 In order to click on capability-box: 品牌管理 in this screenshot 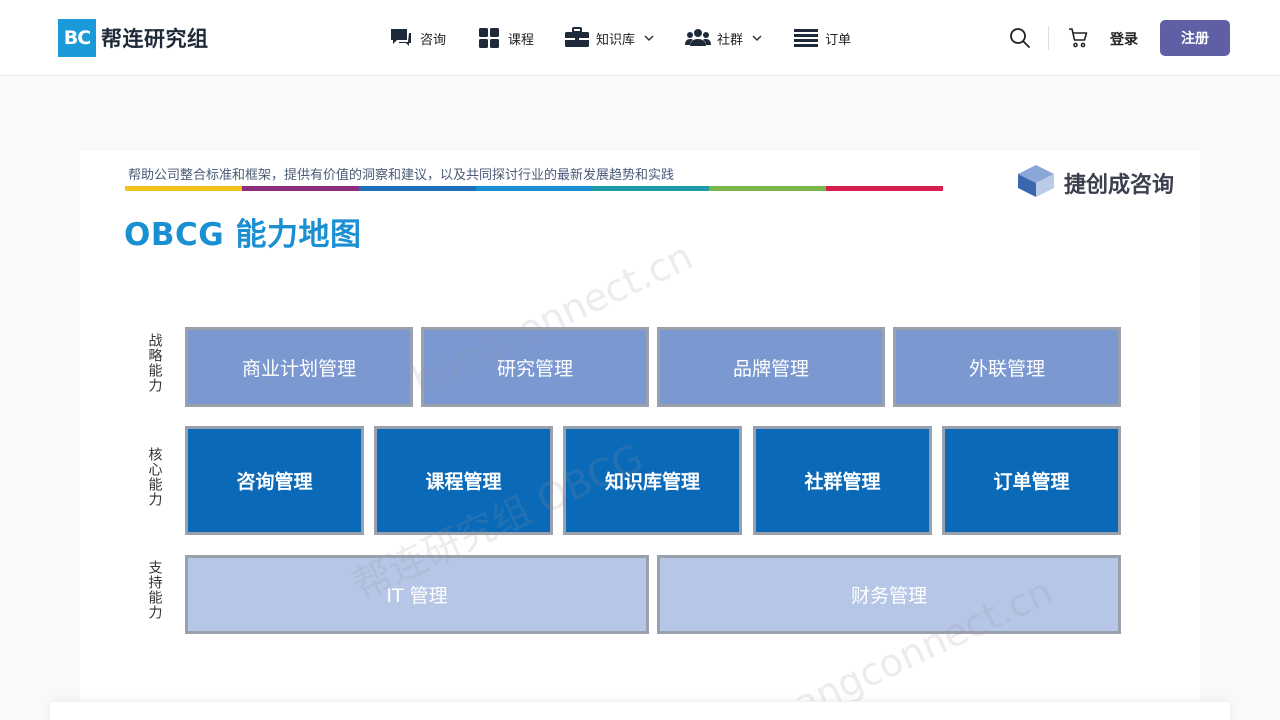, I will do `click(771, 367)`.